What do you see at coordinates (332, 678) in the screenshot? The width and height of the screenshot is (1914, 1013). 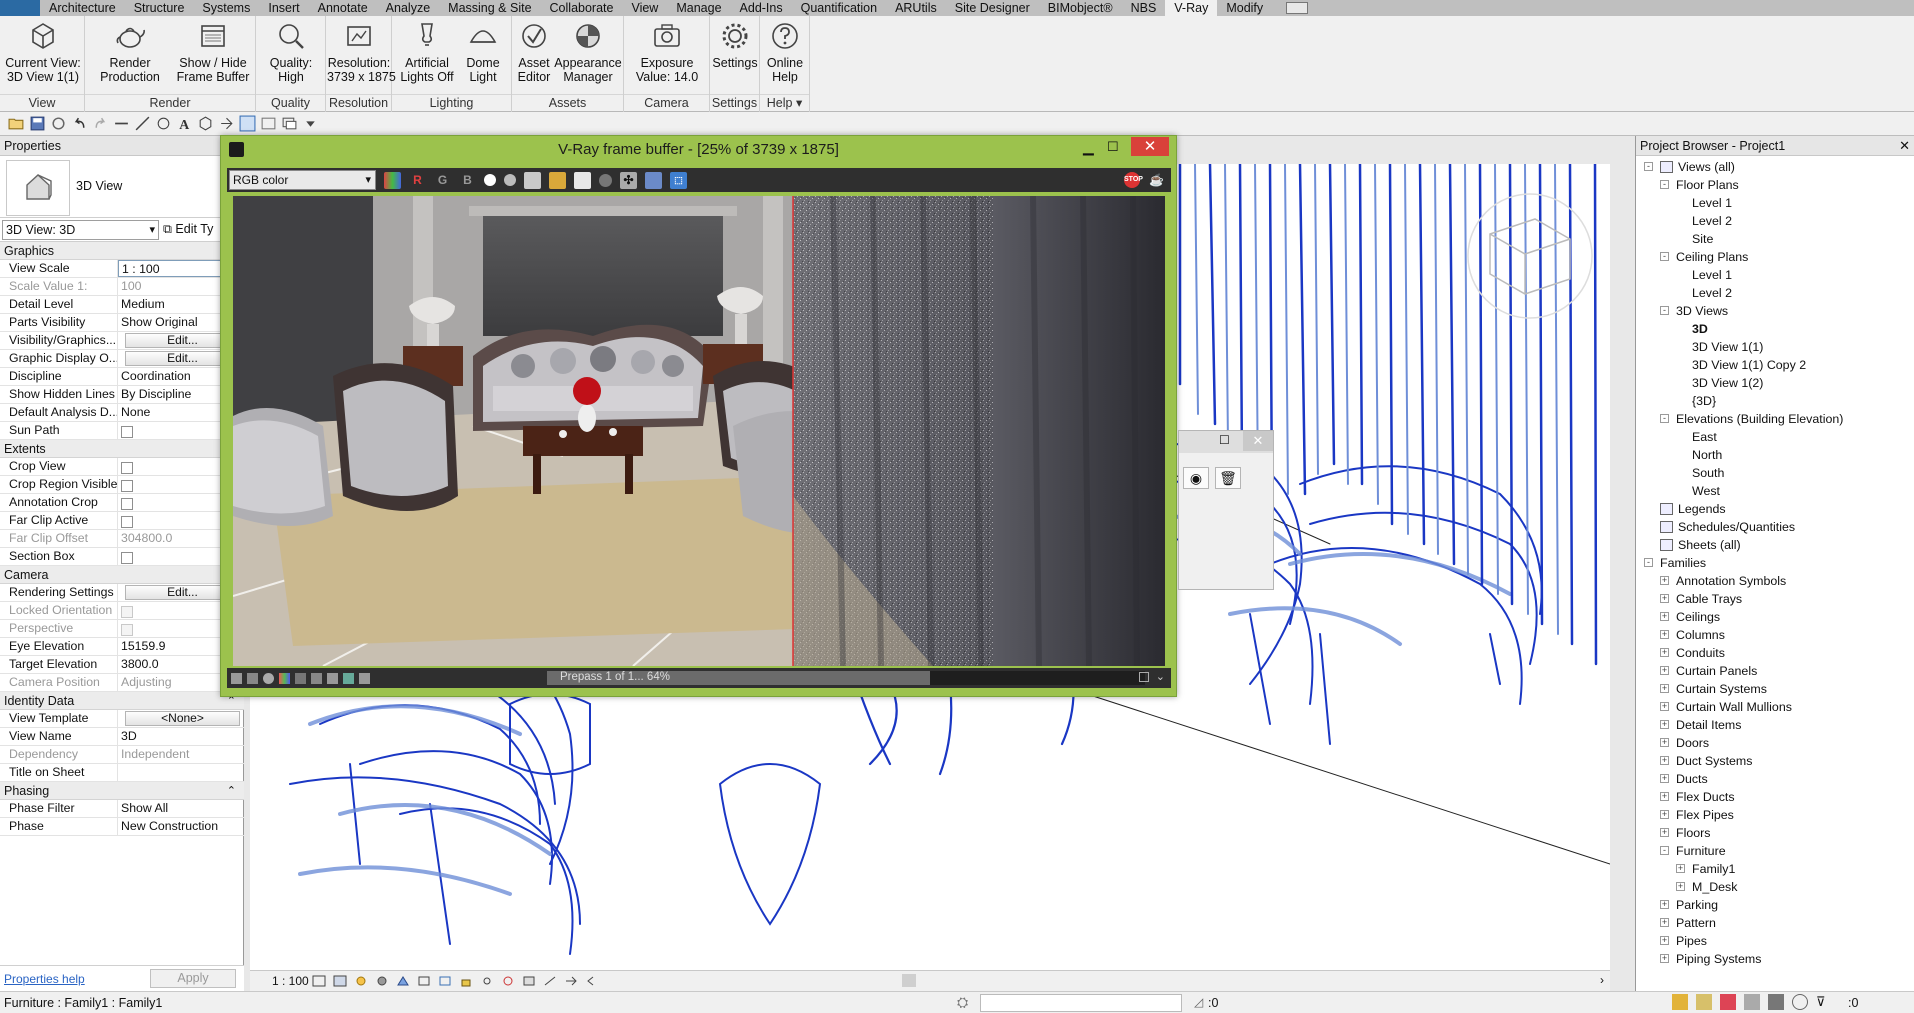 I see `vfb-icon-compare` at bounding box center [332, 678].